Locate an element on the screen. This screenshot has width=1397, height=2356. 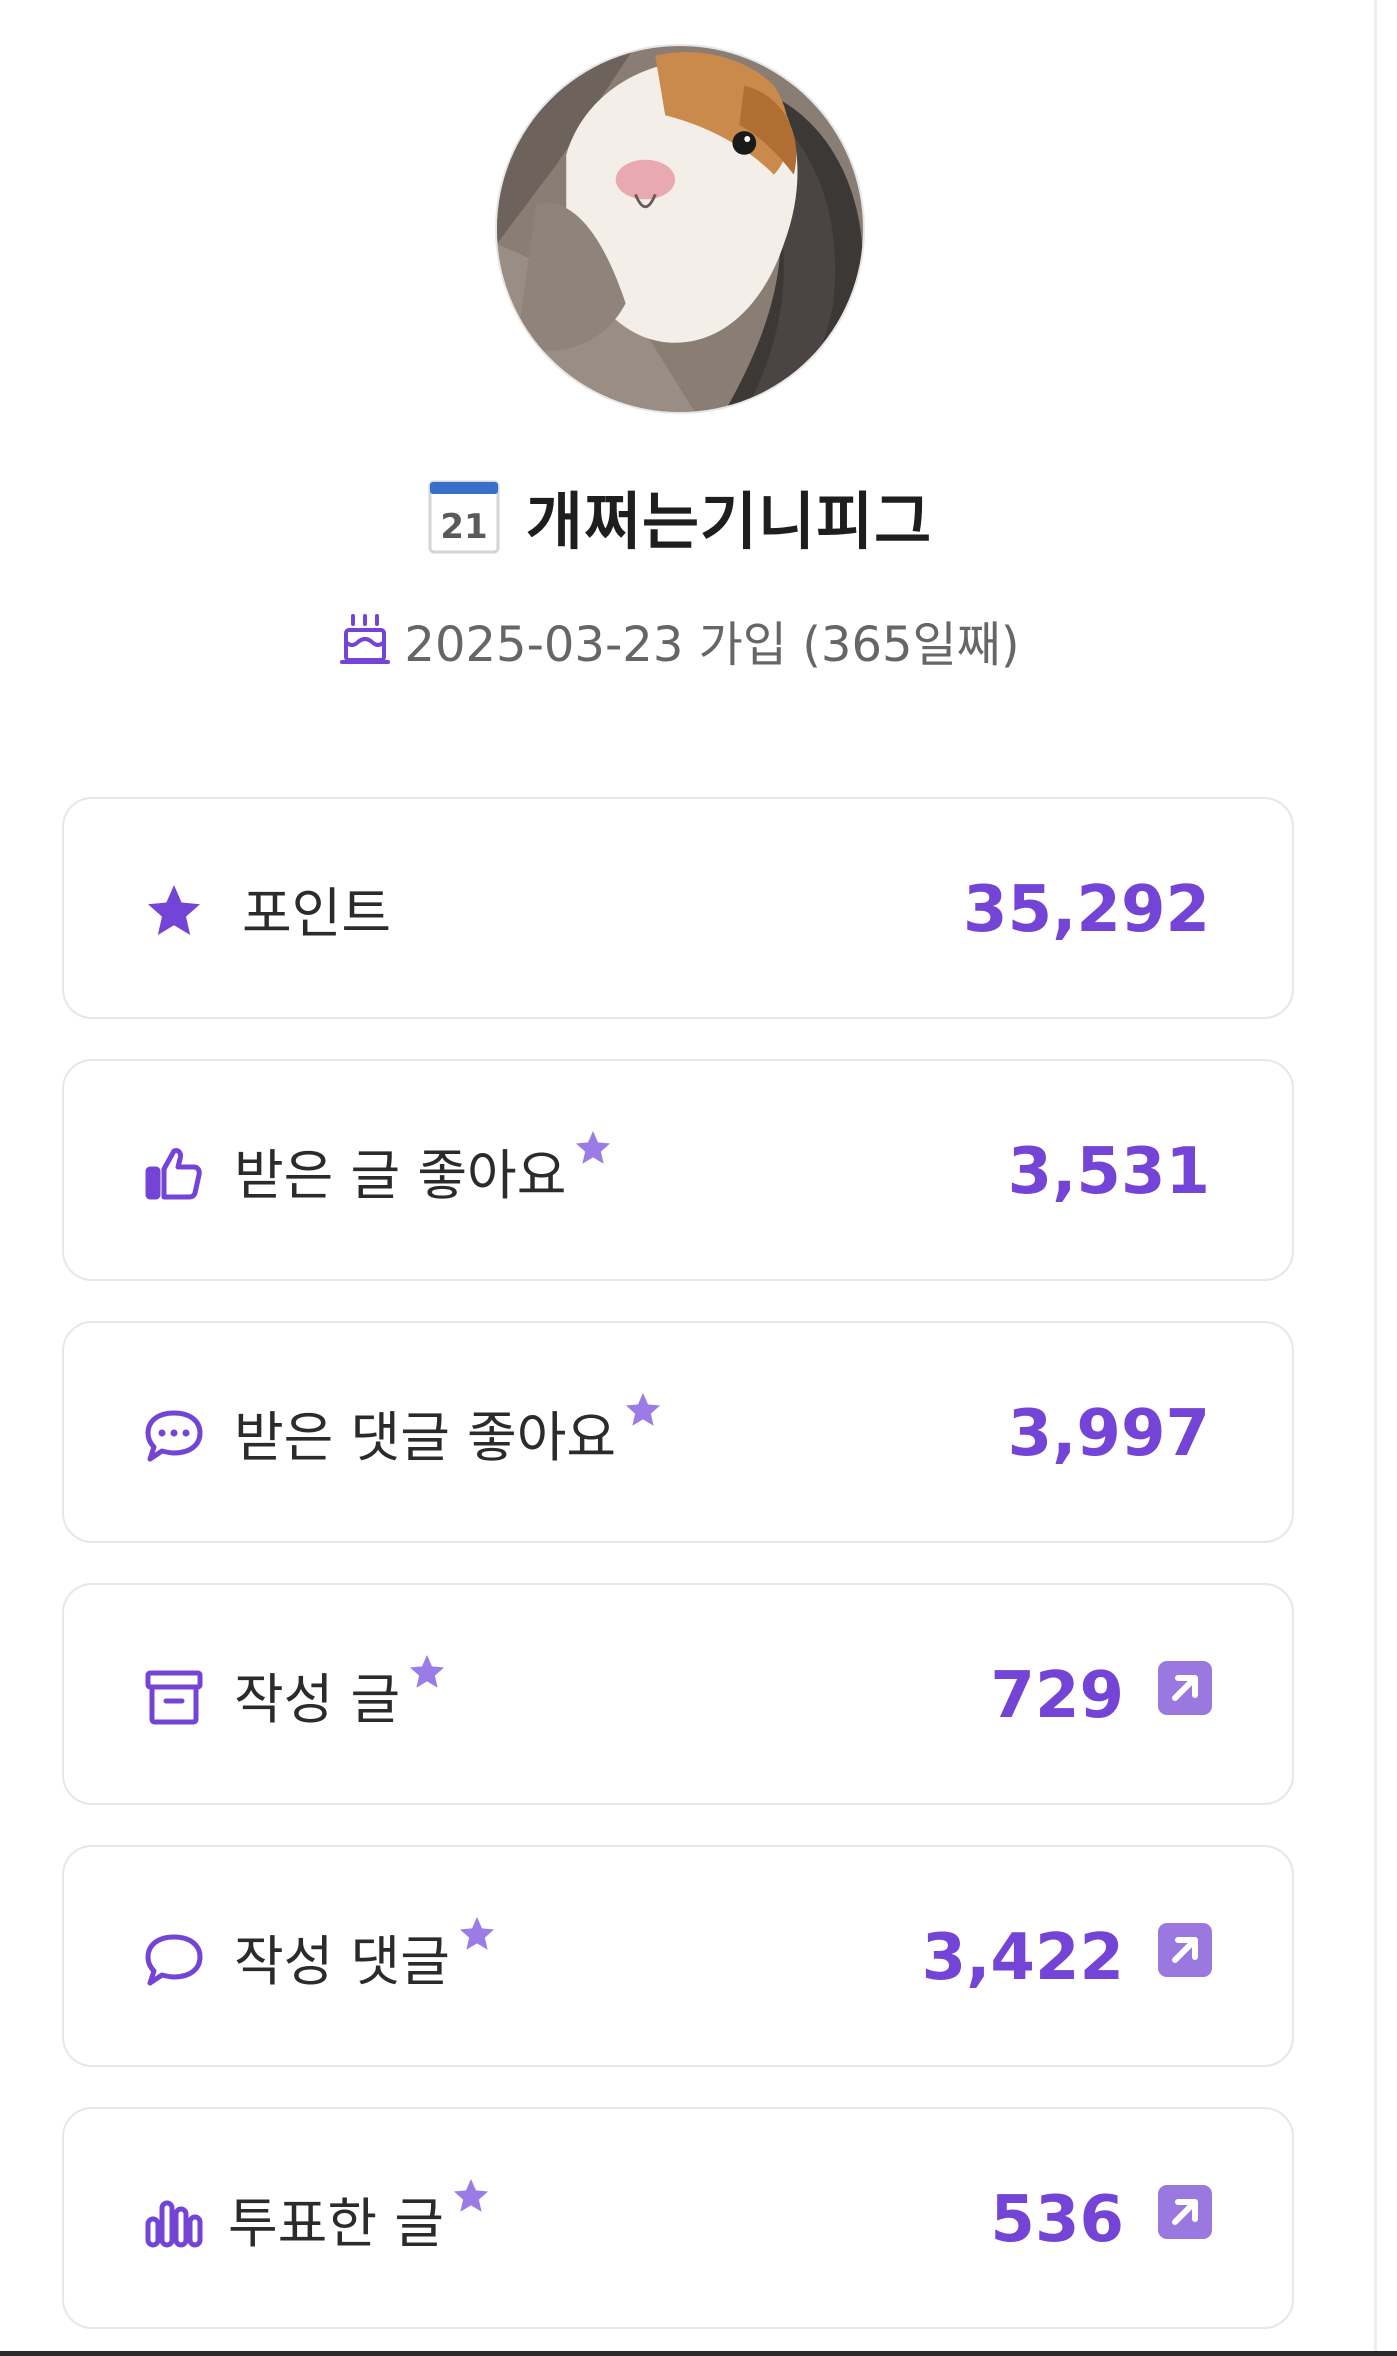
stat-value: 3,531 is located at coordinates (1108, 1172).